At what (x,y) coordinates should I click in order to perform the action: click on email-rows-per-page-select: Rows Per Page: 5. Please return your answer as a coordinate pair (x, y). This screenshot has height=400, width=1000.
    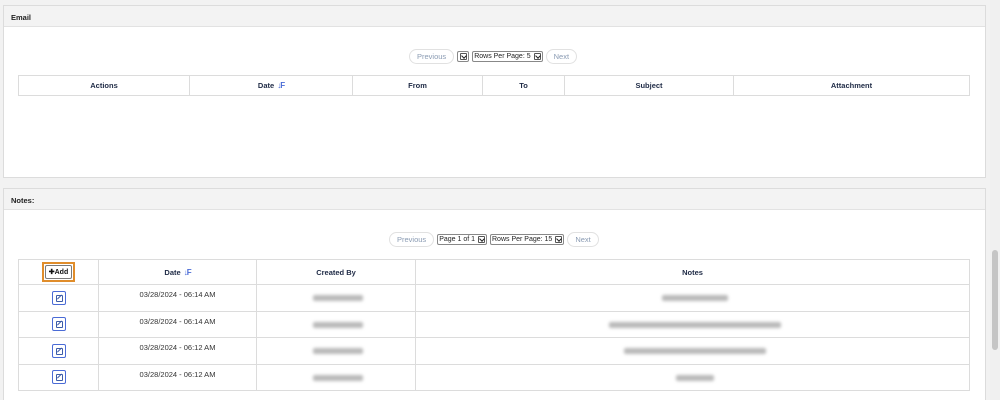
    Looking at the image, I should click on (507, 56).